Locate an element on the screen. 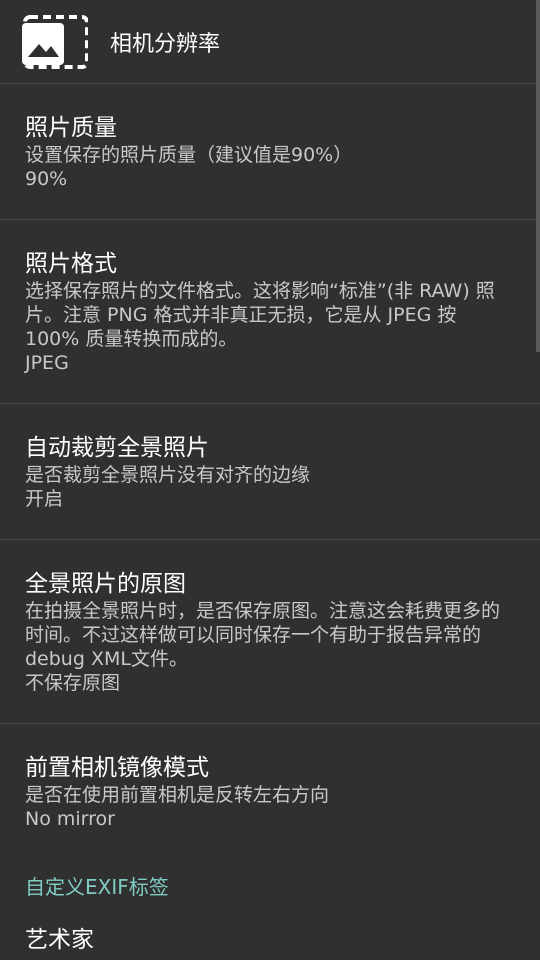 This screenshot has height=960, width=540. pref-front-camera-mirror: 前置相机镜像模式 是否在使用前置相机是反转左右方向 No mirror is located at coordinates (270, 792).